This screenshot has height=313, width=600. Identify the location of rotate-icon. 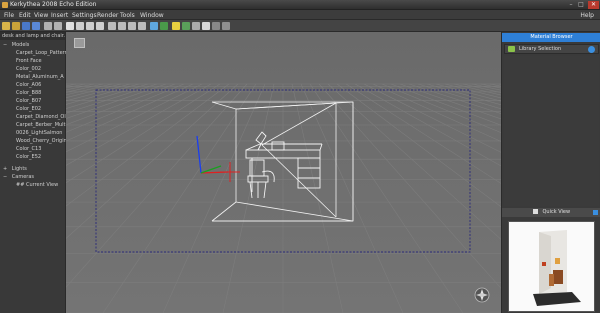
(90, 26).